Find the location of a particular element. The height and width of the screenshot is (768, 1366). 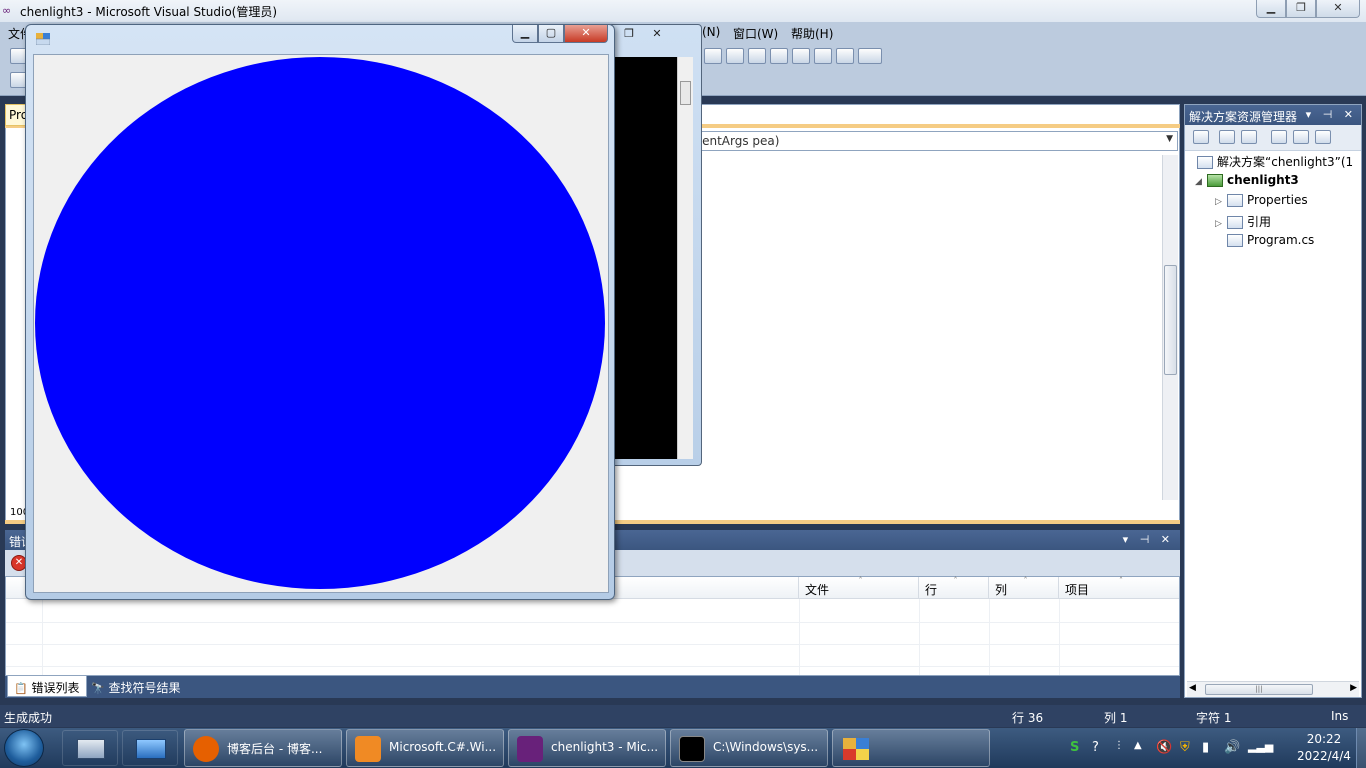

solution-explorer-toolbar is located at coordinates (1273, 138).